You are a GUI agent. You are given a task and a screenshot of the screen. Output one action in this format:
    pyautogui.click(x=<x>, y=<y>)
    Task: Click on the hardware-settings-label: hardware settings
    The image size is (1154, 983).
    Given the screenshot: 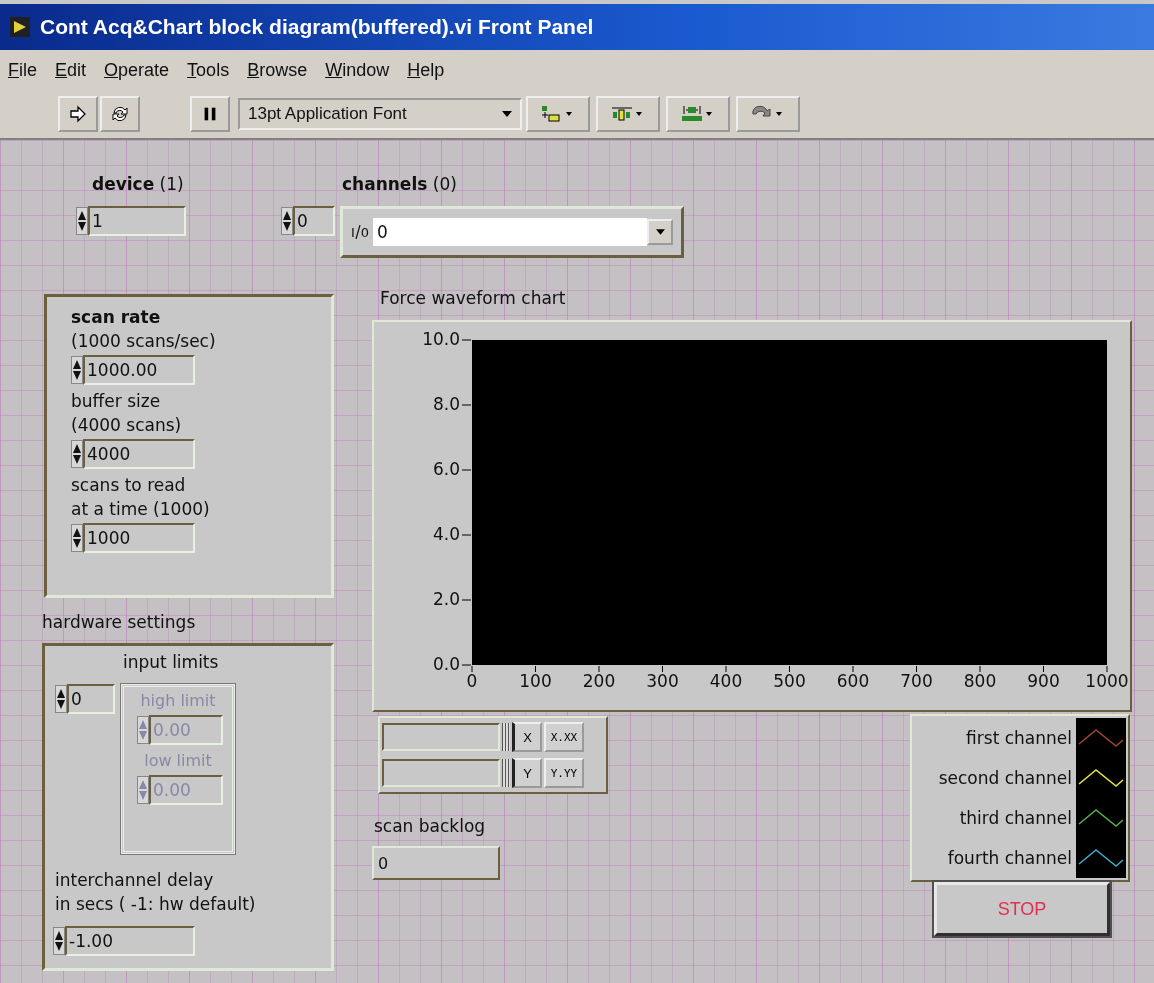 What is the action you would take?
    pyautogui.click(x=119, y=622)
    